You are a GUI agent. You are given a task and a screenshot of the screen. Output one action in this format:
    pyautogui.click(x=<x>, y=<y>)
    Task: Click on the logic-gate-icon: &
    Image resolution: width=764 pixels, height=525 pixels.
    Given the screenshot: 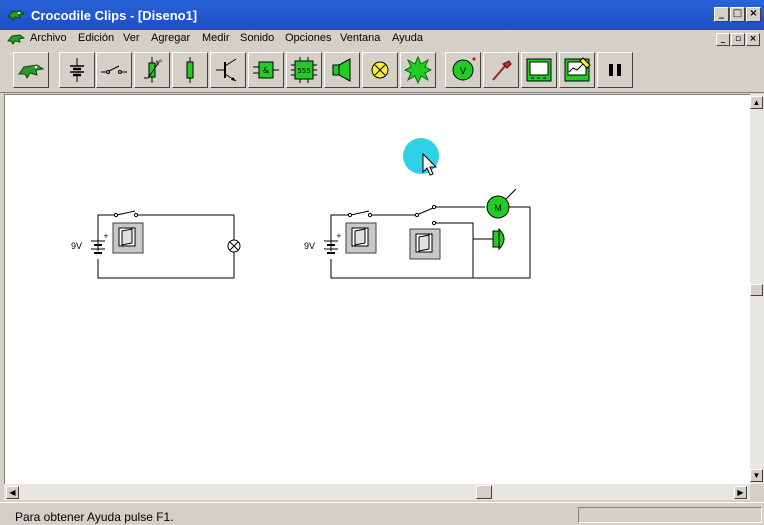 What is the action you would take?
    pyautogui.click(x=266, y=70)
    